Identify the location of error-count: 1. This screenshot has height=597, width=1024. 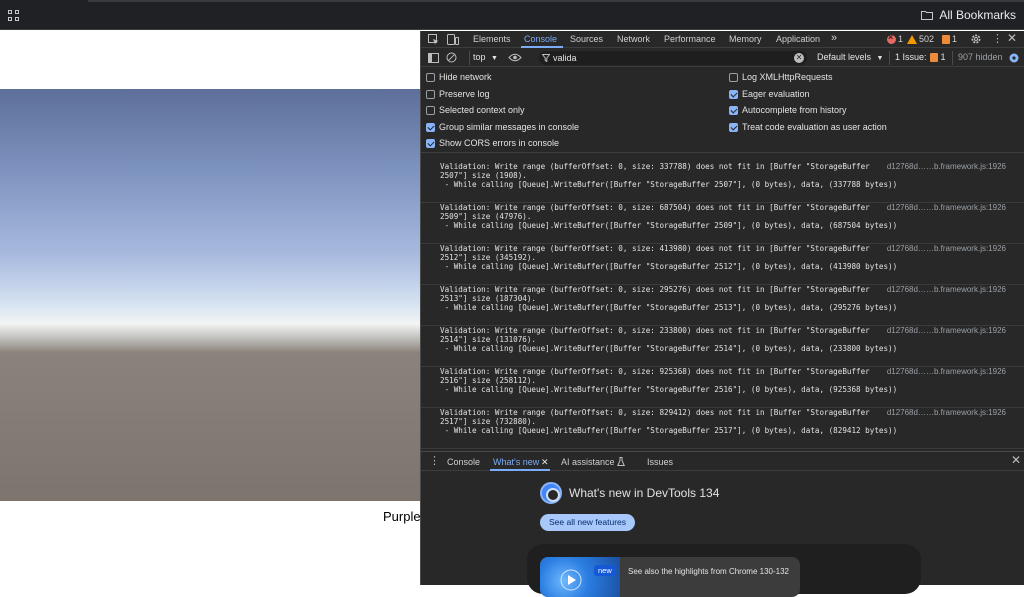
(901, 39).